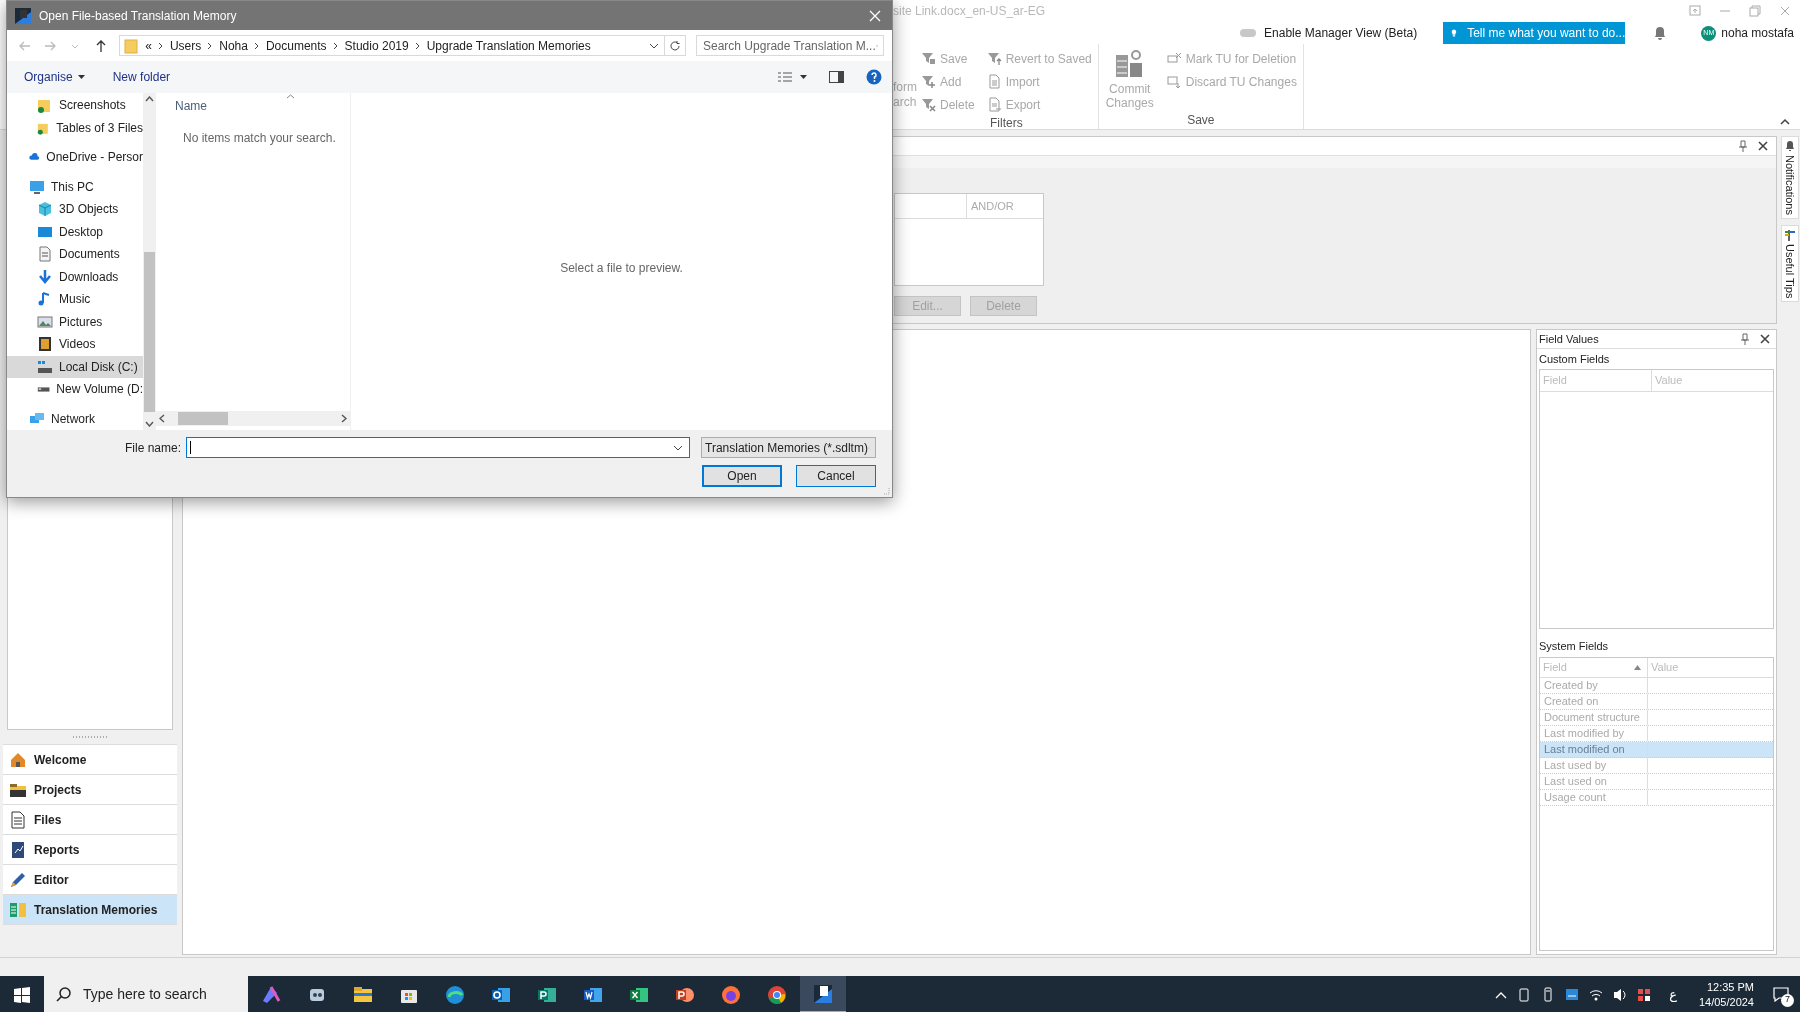 The height and width of the screenshot is (1012, 1800). Describe the element at coordinates (75, 276) in the screenshot. I see `folder-tree-item: Downloads` at that location.